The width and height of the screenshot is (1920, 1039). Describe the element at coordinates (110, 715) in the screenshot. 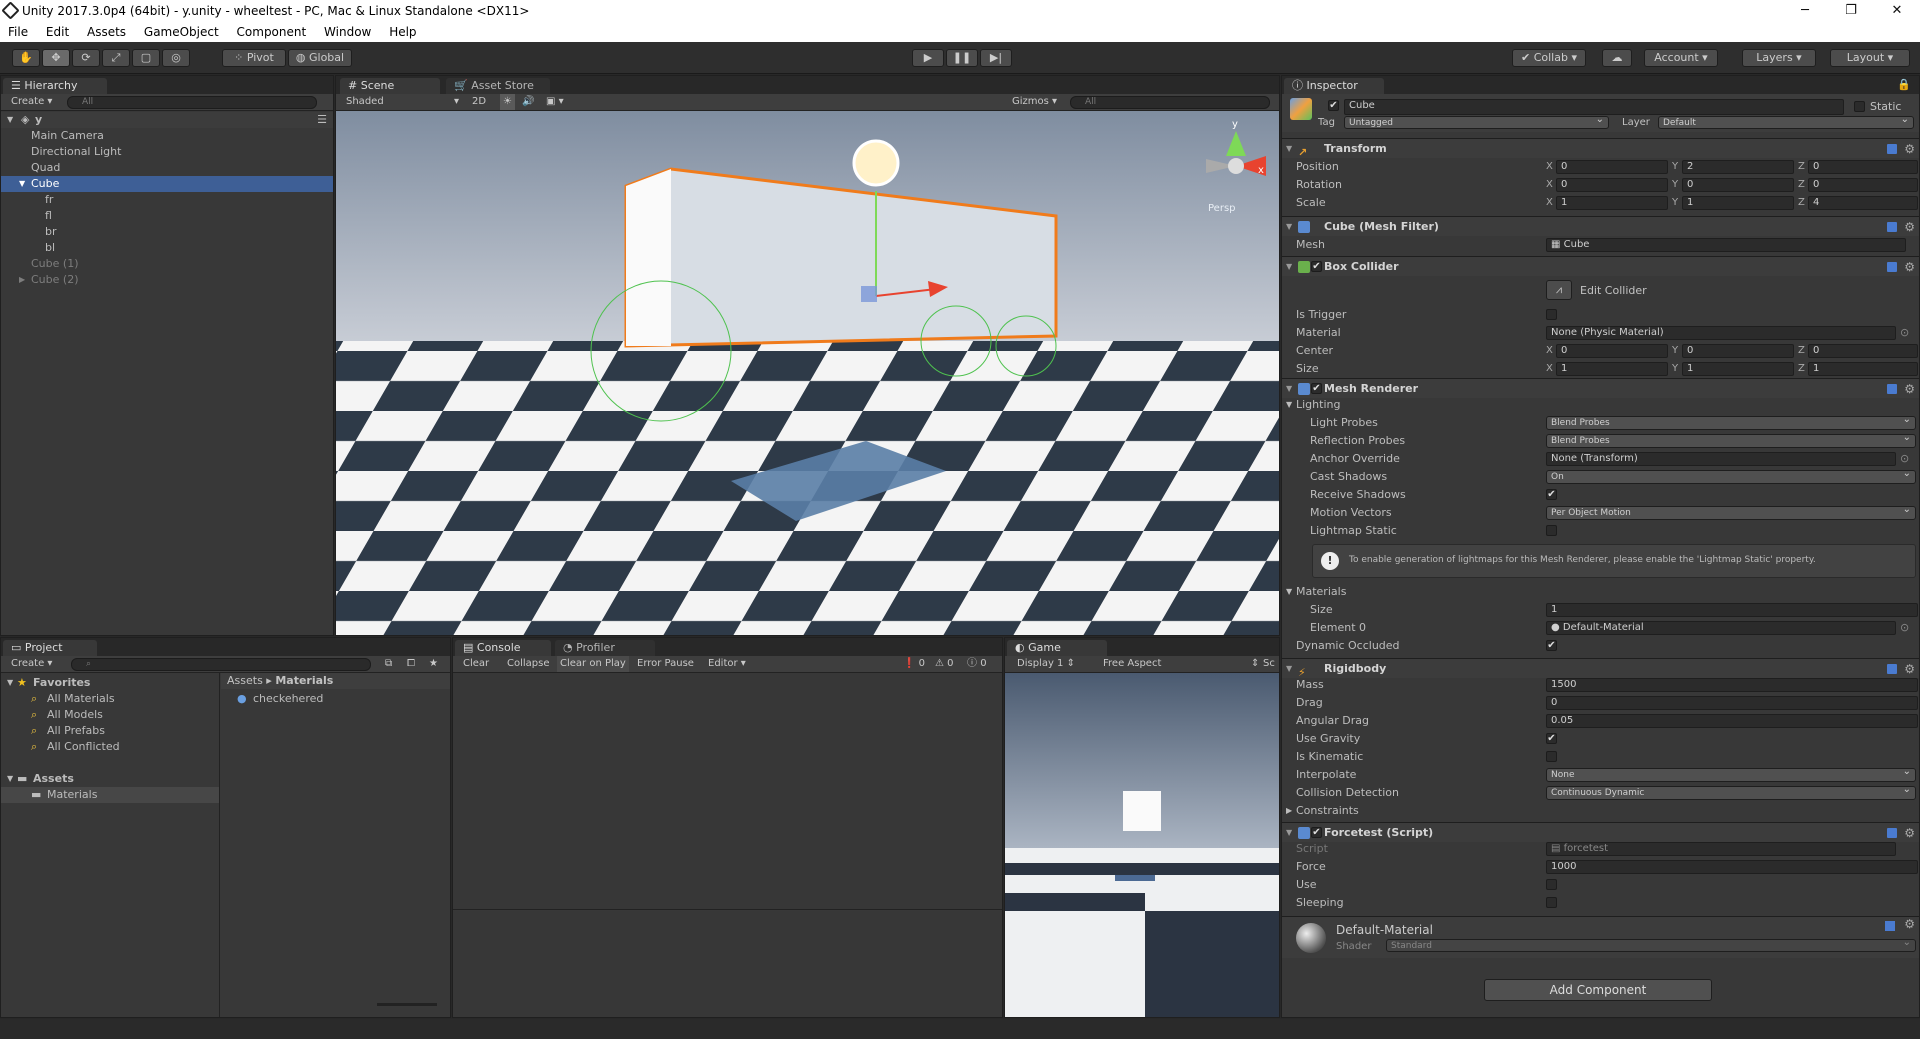

I see `favorite-item: ⌕ All Models` at that location.